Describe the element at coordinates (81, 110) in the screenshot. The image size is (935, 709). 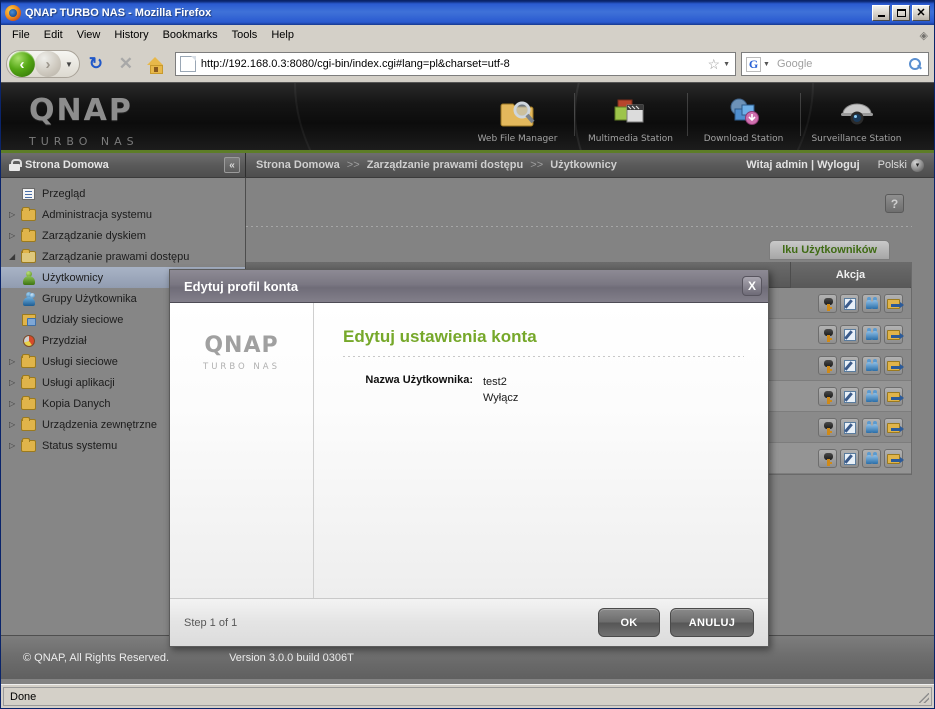
I see `qnap-logo-text: QNAP` at that location.